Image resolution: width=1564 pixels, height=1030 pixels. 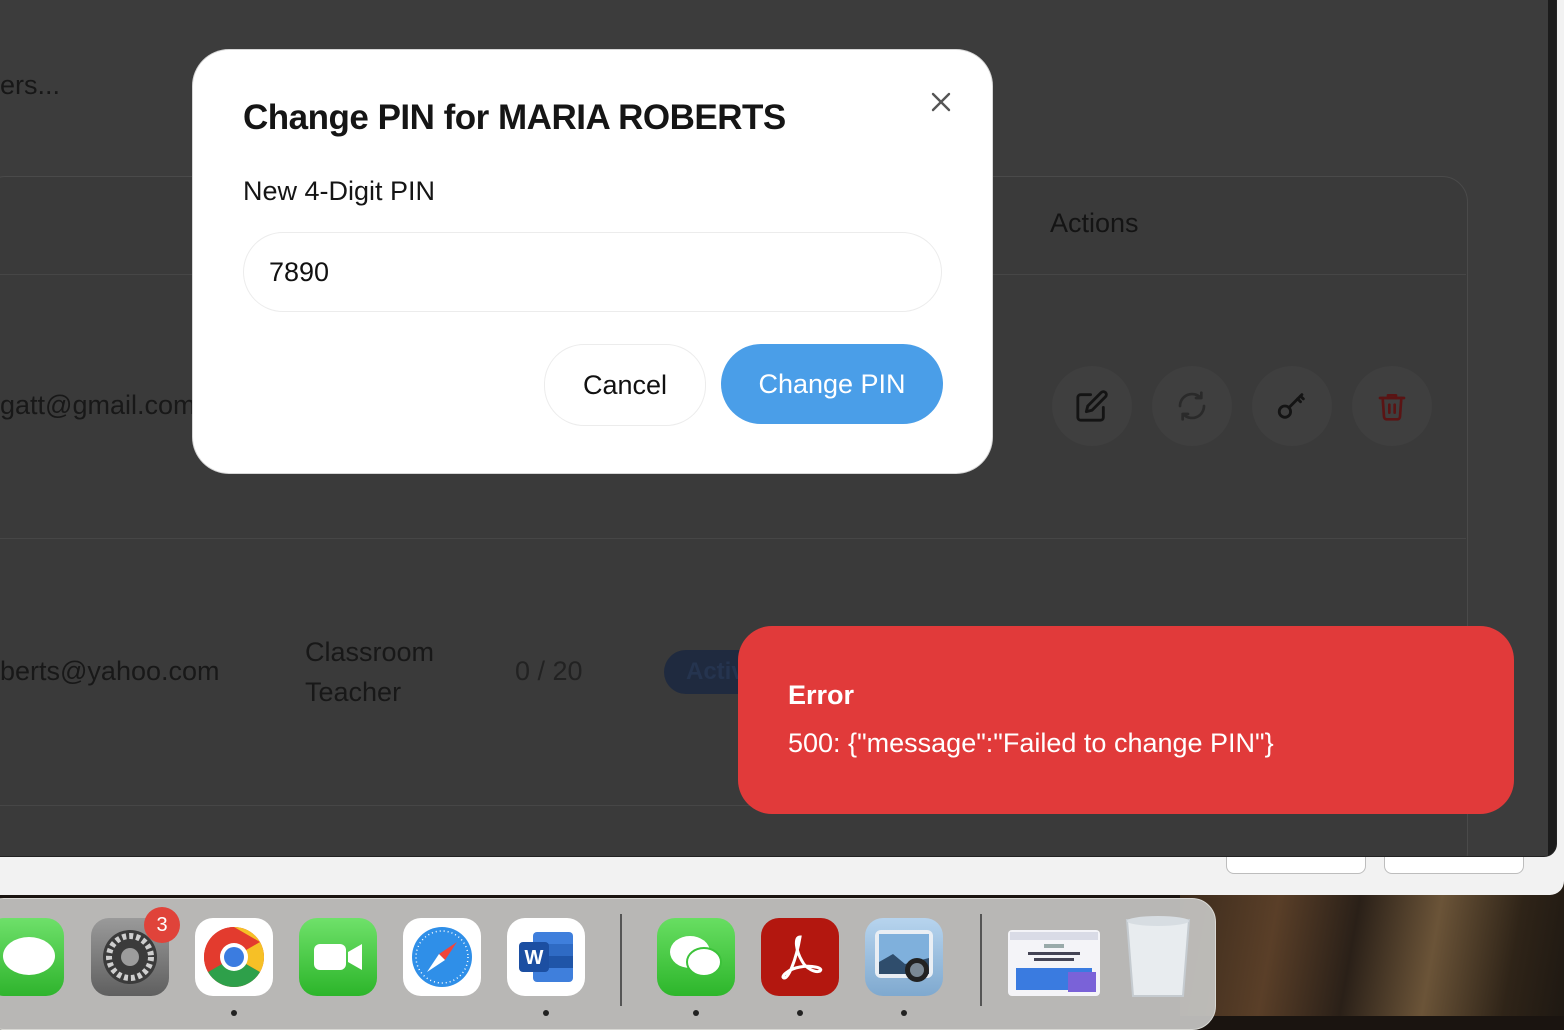 I want to click on facetime-icon, so click(x=338, y=957).